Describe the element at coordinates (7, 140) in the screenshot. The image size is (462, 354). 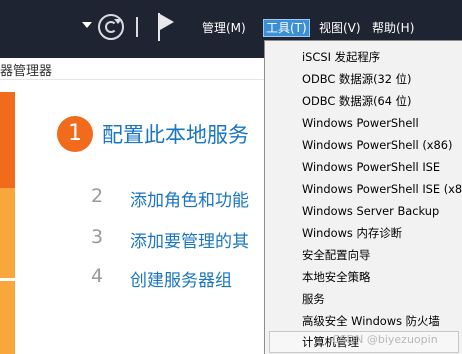
I see `quick-start-bar` at that location.